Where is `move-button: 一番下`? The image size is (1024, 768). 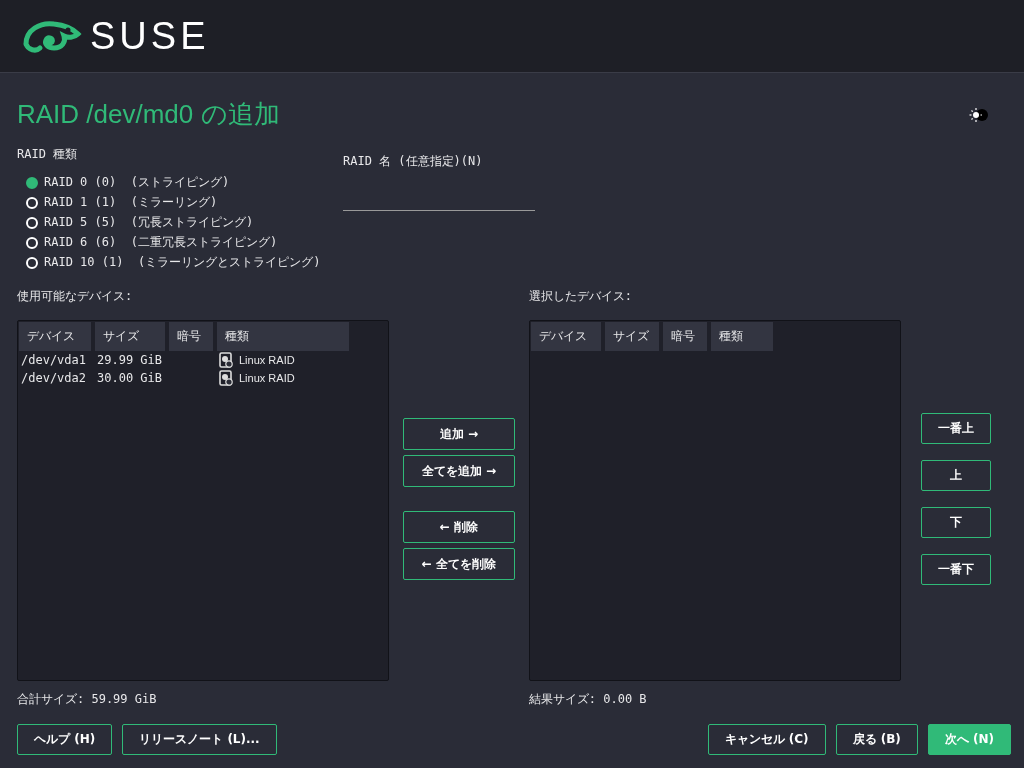 move-button: 一番下 is located at coordinates (955, 569).